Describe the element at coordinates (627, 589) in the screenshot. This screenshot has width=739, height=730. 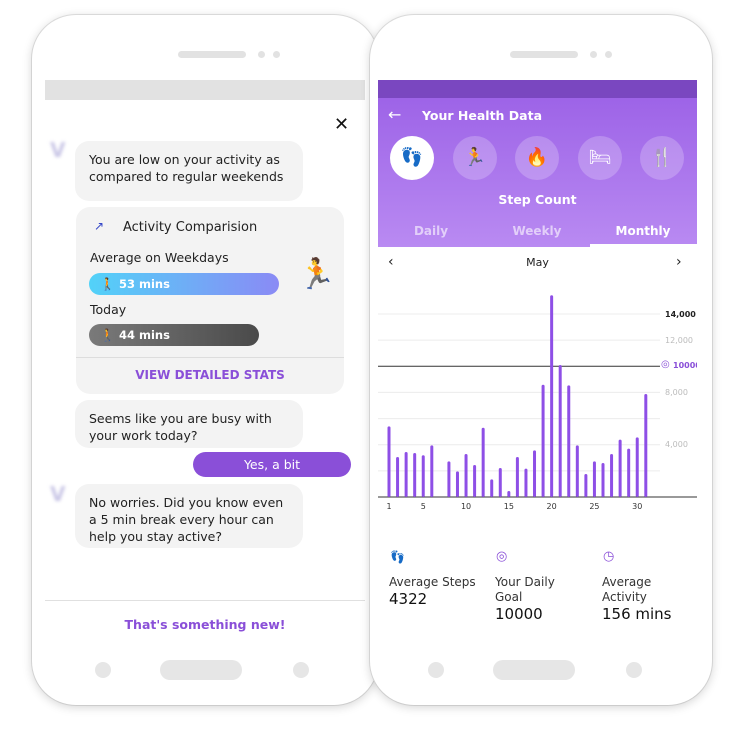
I see `stat-label: Average Activity` at that location.